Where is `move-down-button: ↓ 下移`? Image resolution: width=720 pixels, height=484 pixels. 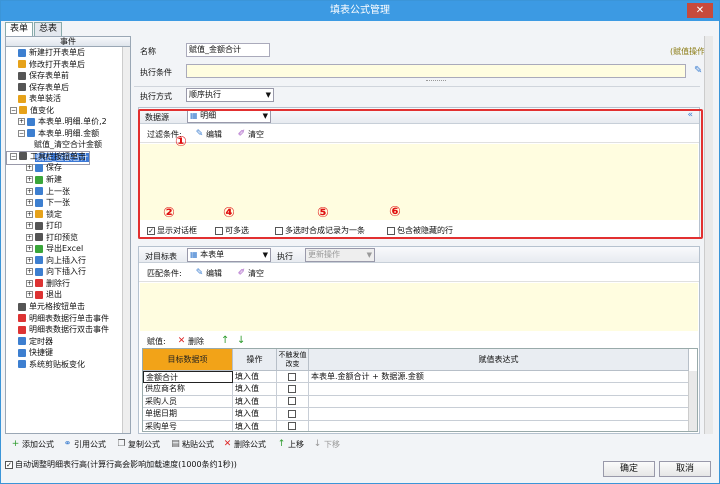
move-down-button: ↓ 下移 is located at coordinates (326, 444).